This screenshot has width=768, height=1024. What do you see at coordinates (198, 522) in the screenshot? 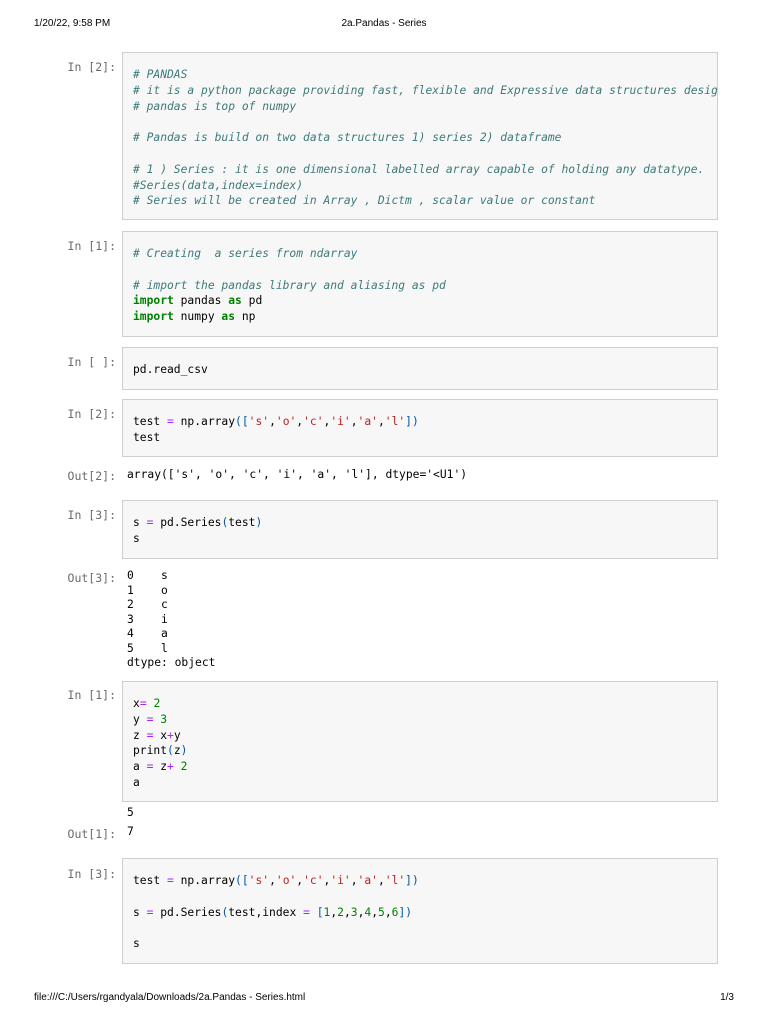
I see `code-line: s = pd.Series(test)` at bounding box center [198, 522].